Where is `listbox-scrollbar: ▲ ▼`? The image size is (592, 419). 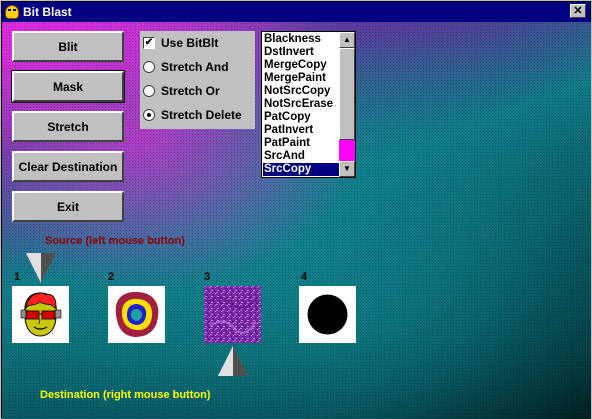
listbox-scrollbar: ▲ ▼ is located at coordinates (347, 104).